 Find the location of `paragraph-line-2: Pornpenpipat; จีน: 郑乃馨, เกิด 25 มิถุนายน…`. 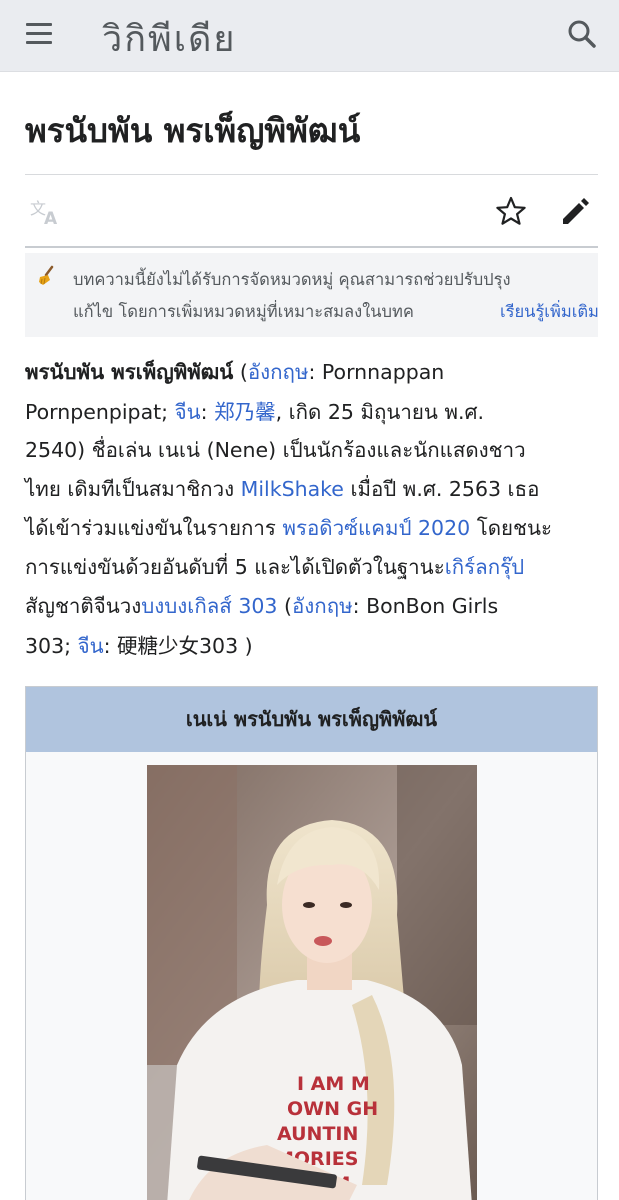

paragraph-line-2: Pornpenpipat; จีน: 郑乃馨, เกิด 25 มิถุนายน… is located at coordinates (313, 412).